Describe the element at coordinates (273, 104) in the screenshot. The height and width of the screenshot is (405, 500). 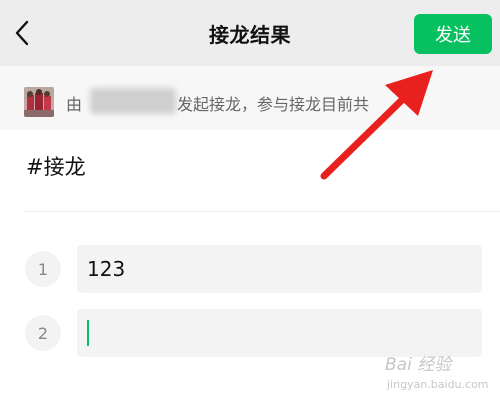
I see `info-text: 发起接龙，参与接龙目前共` at that location.